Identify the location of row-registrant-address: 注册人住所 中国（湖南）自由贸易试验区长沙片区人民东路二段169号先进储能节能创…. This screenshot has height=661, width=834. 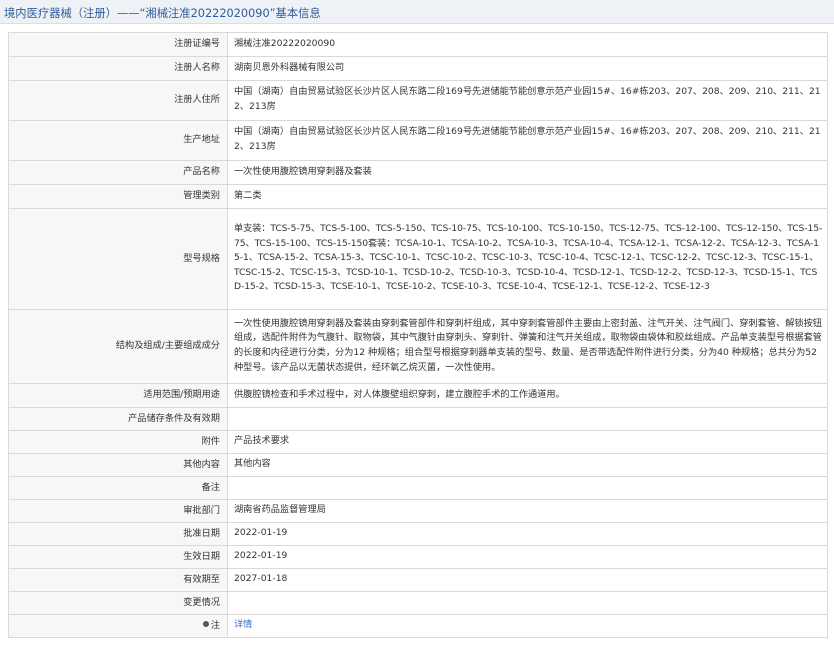
(418, 100).